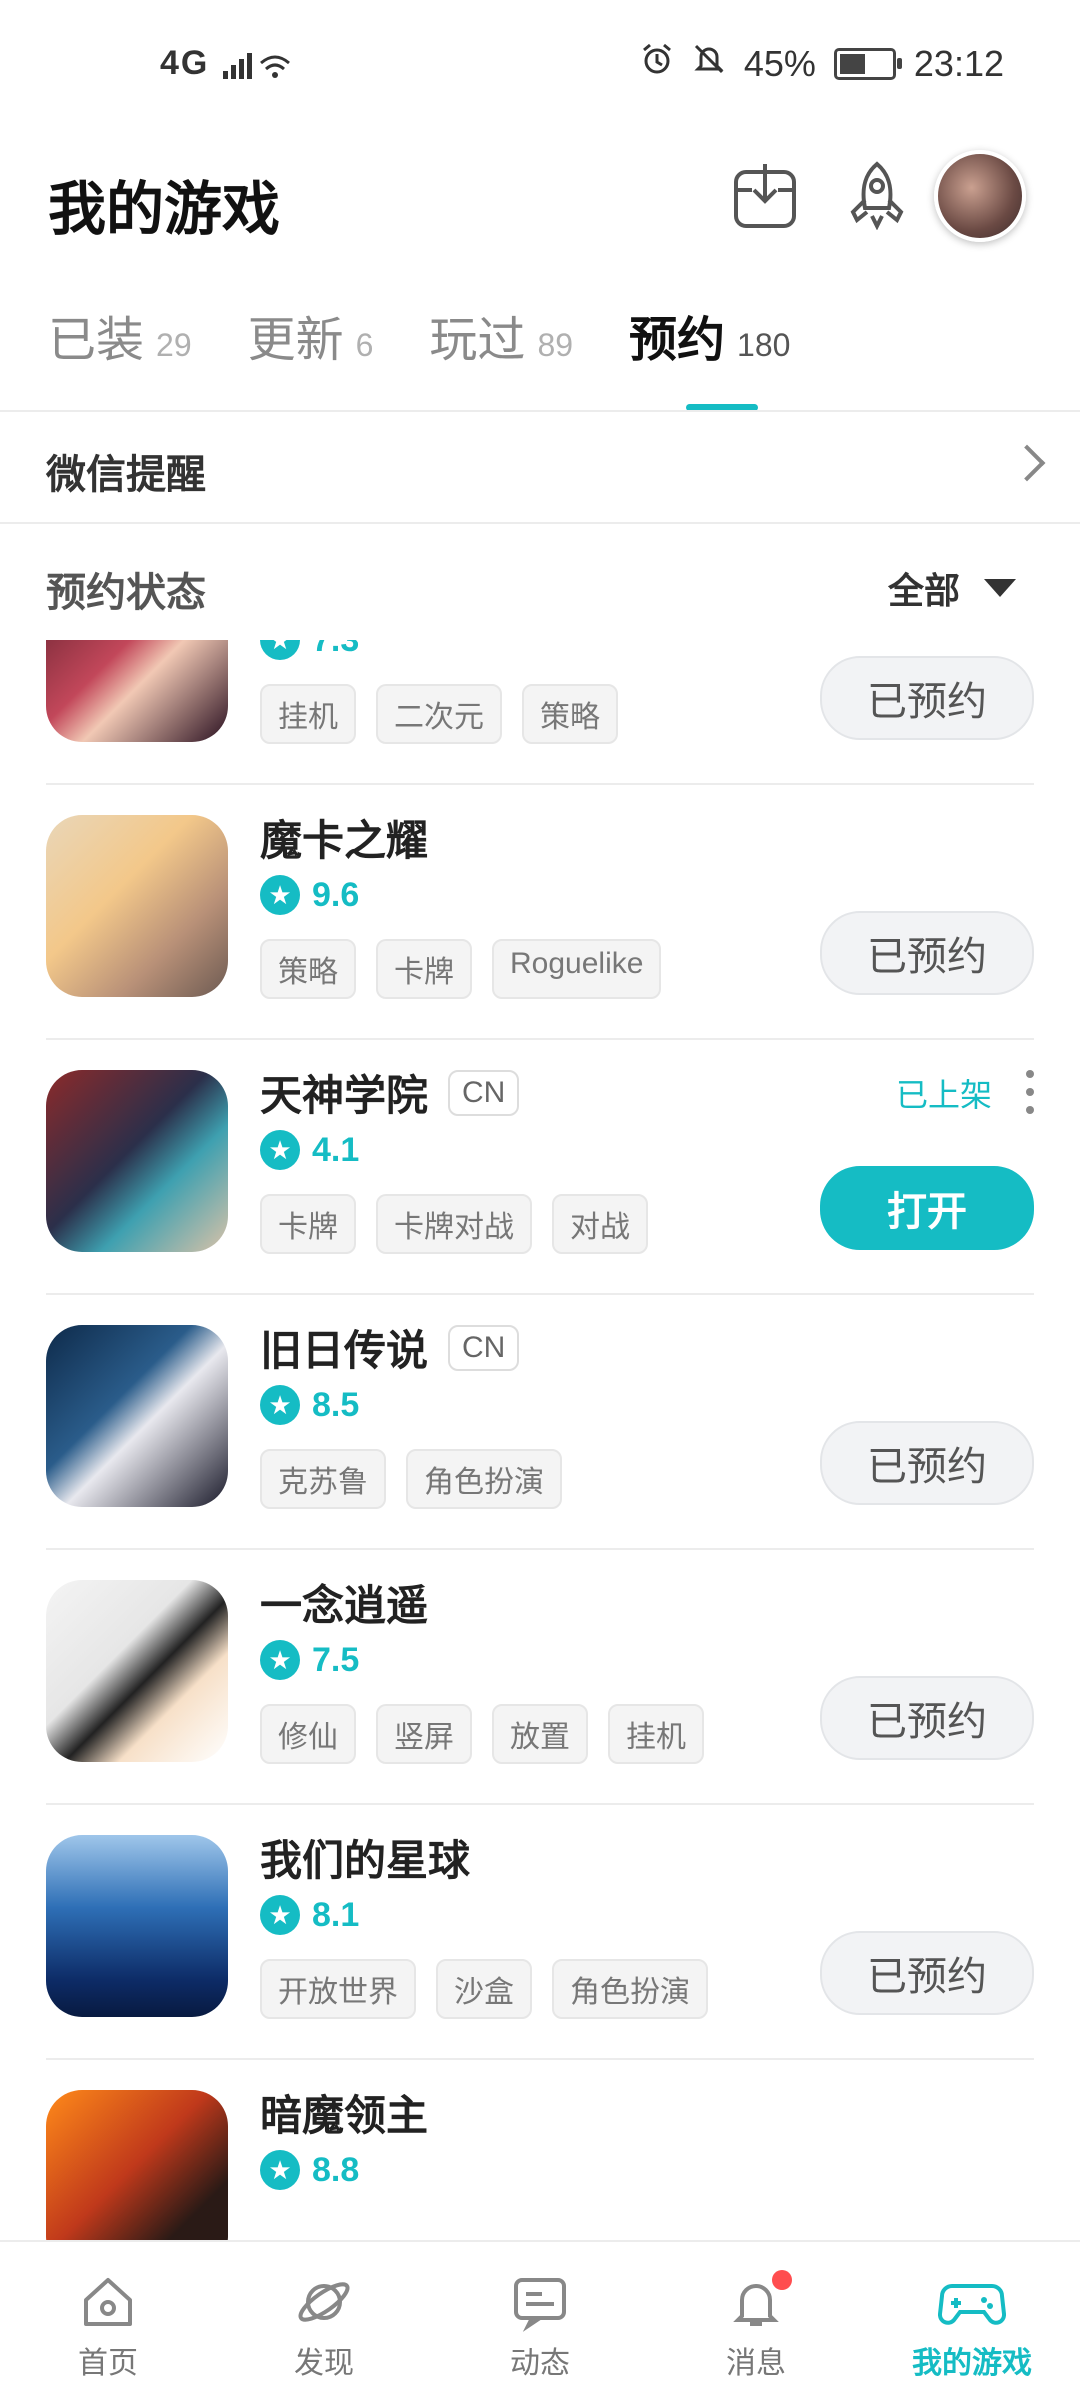  Describe the element at coordinates (344, 1095) in the screenshot. I see `game-name: 天神学院` at that location.